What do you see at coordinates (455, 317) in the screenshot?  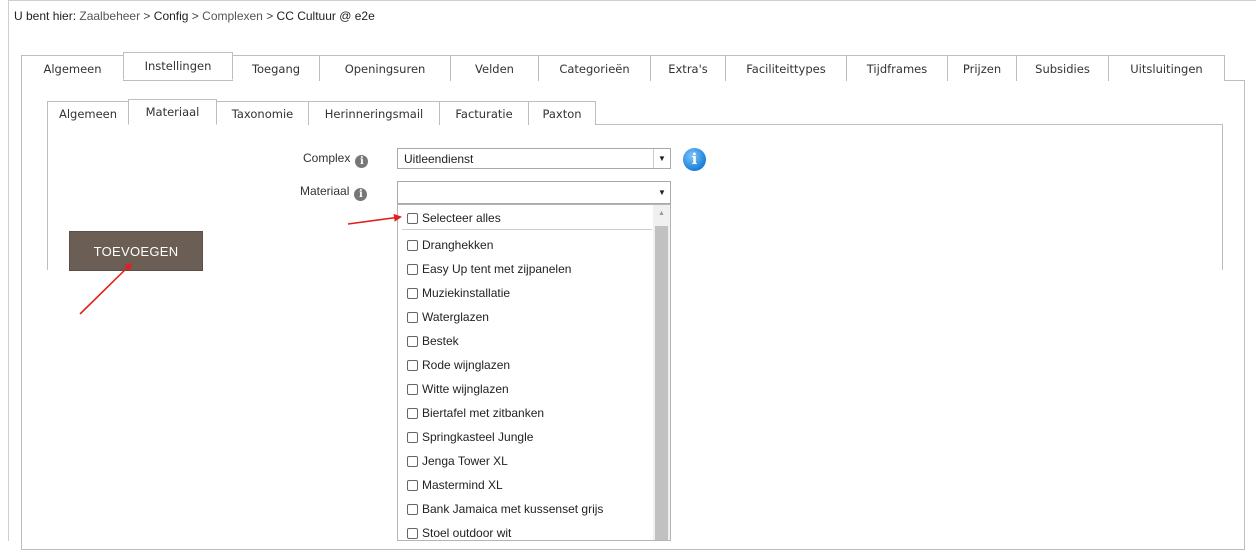 I see `option-label: Waterglazen` at bounding box center [455, 317].